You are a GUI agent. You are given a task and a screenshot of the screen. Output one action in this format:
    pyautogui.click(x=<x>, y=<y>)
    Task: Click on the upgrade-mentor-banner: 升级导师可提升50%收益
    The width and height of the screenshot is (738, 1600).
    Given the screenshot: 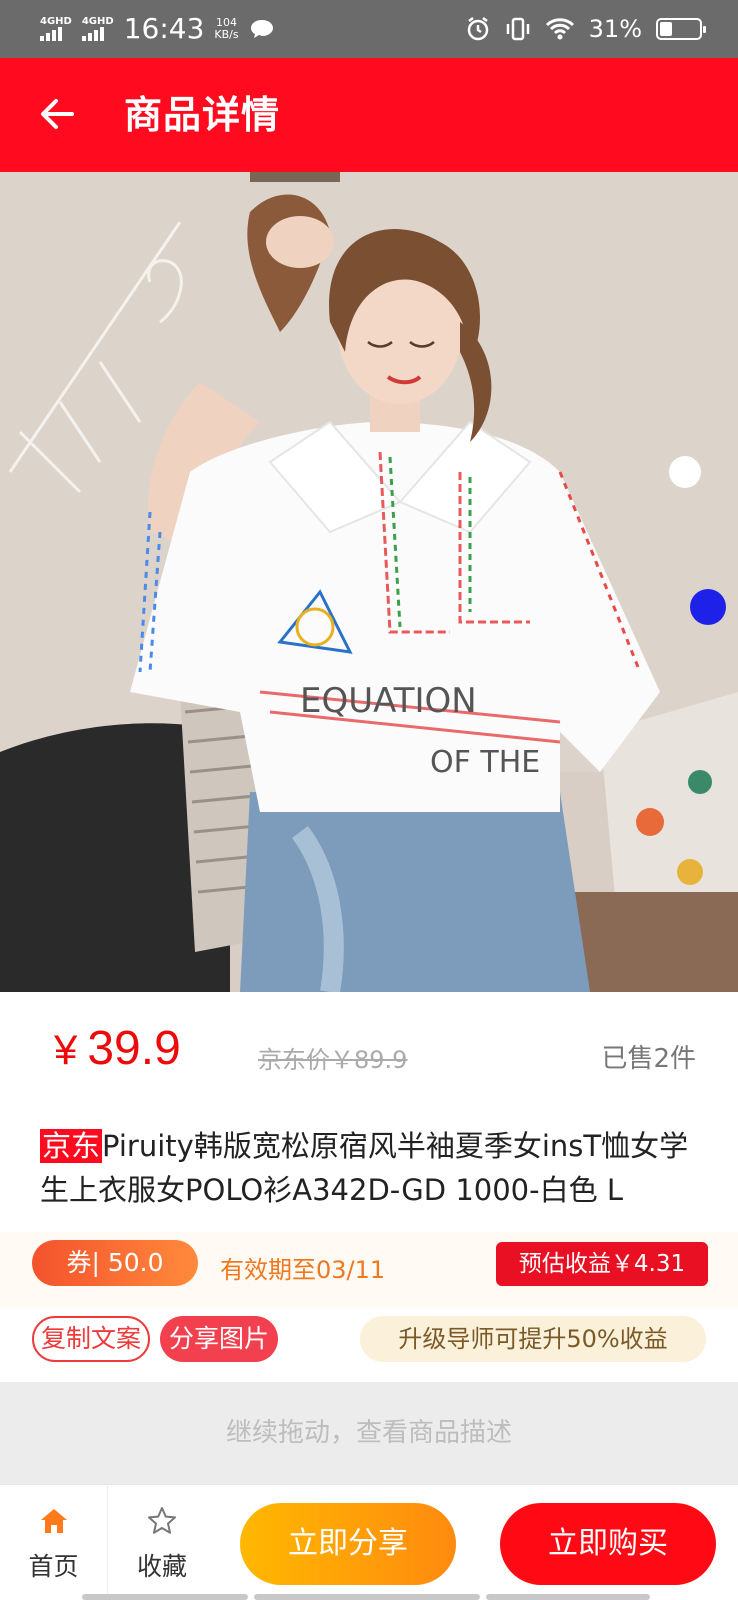 What is the action you would take?
    pyautogui.click(x=533, y=1339)
    